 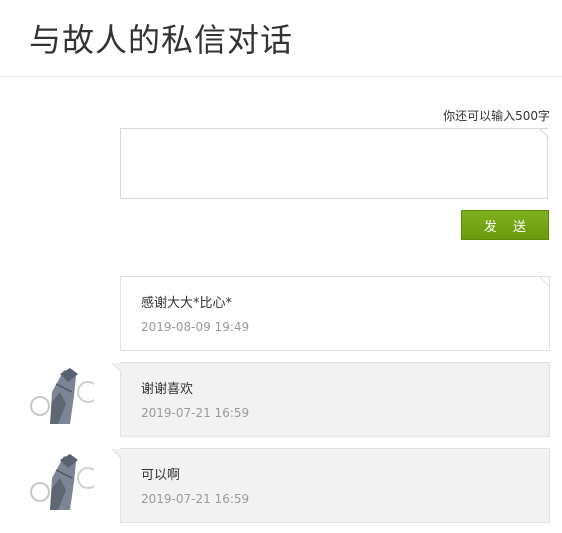 What do you see at coordinates (161, 40) in the screenshot?
I see `page-title: 与故人的私信对话` at bounding box center [161, 40].